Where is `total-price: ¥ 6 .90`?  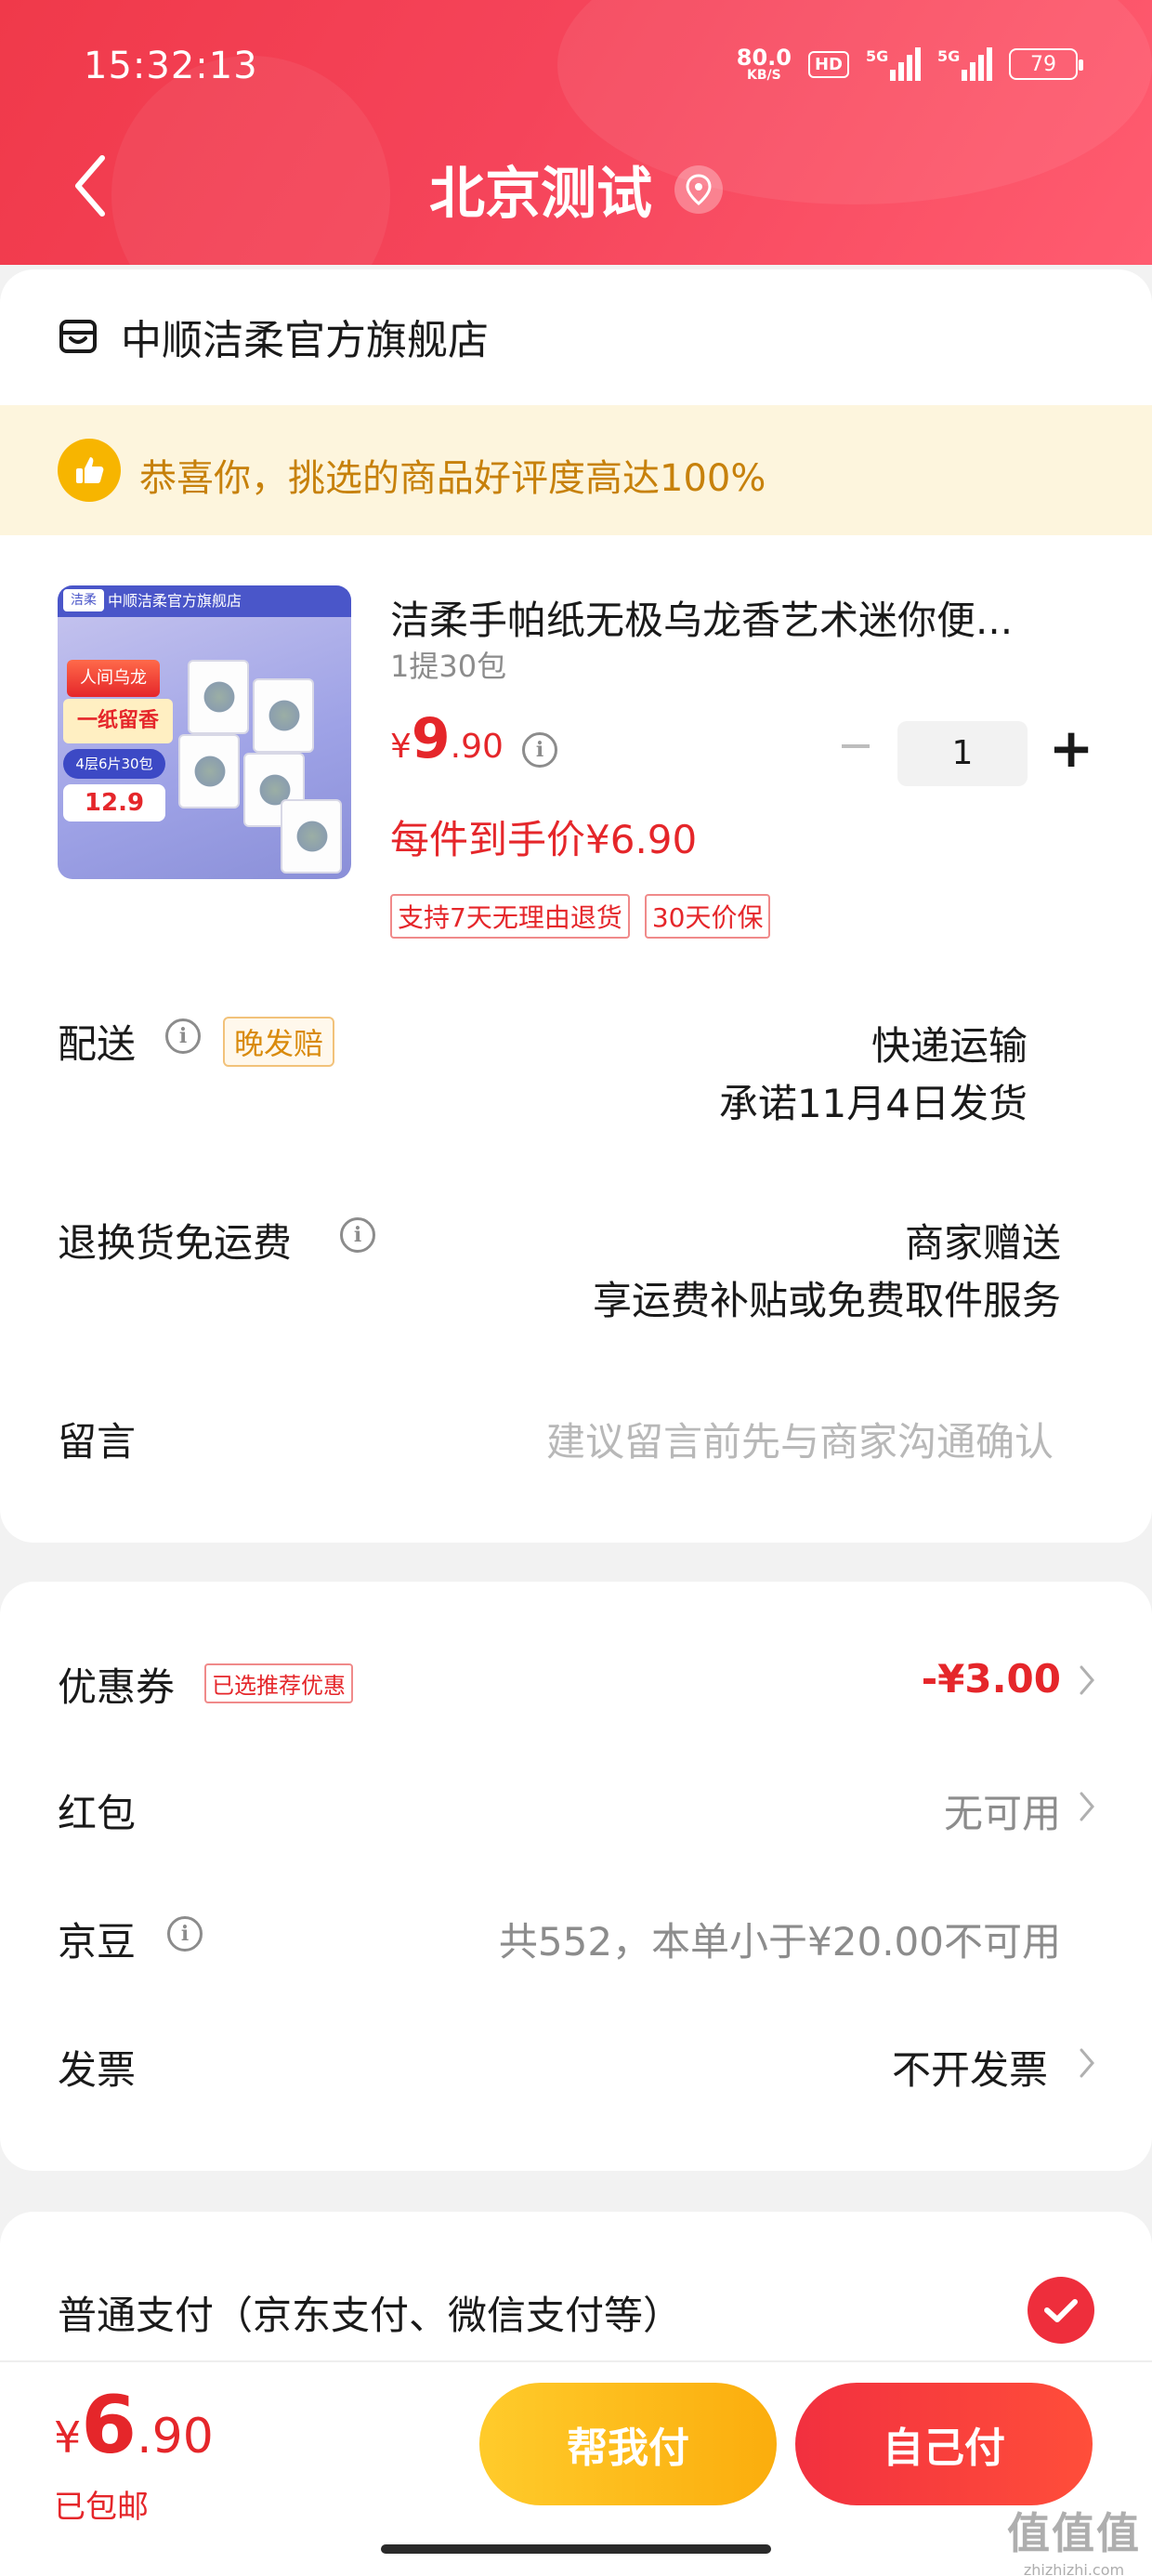 total-price: ¥ 6 .90 is located at coordinates (134, 2425).